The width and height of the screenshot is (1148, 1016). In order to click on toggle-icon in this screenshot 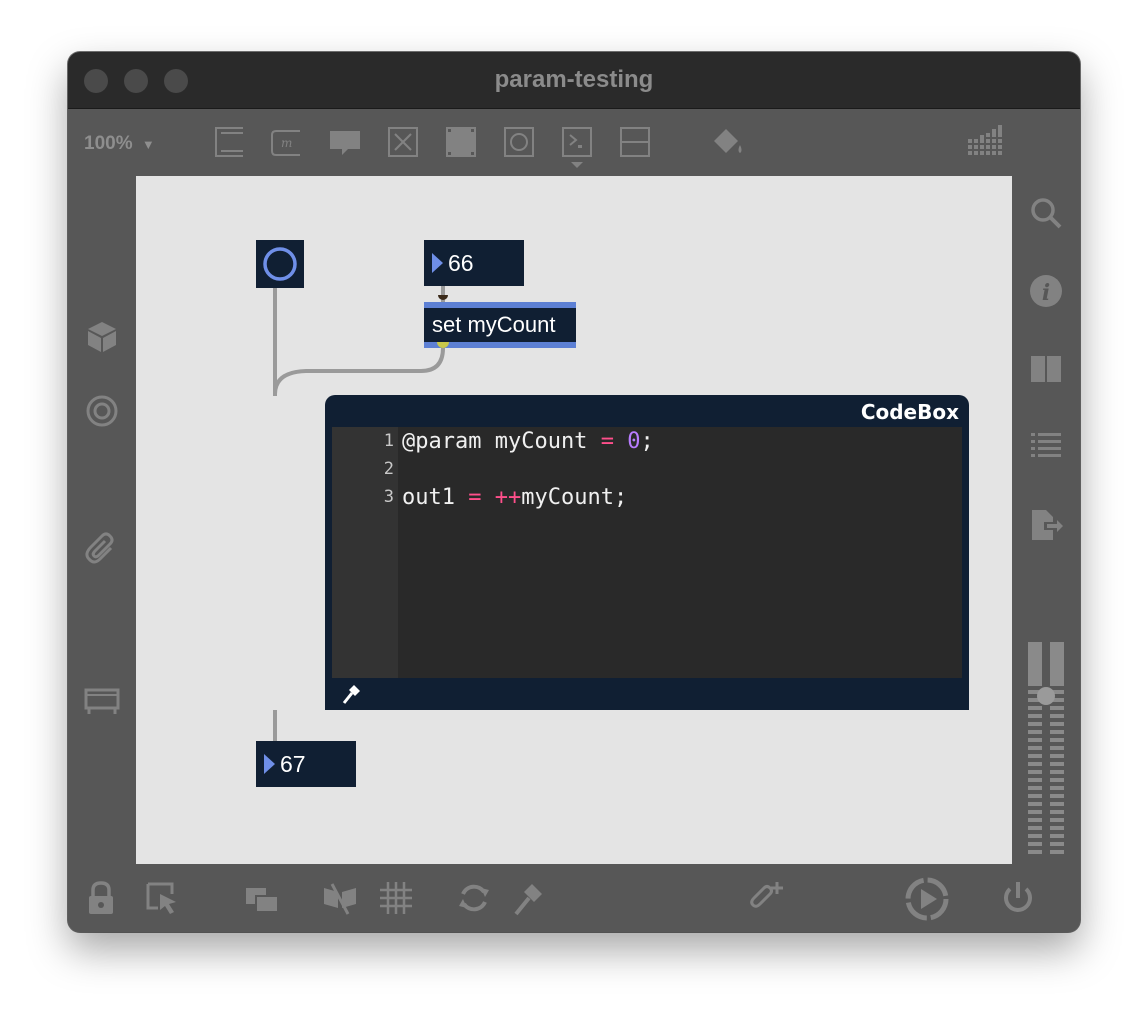, I will do `click(403, 142)`.